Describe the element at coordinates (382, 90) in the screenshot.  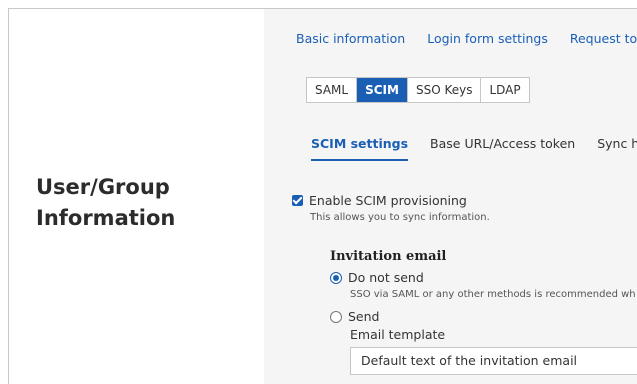
I see `tab-scim: SCIM` at that location.